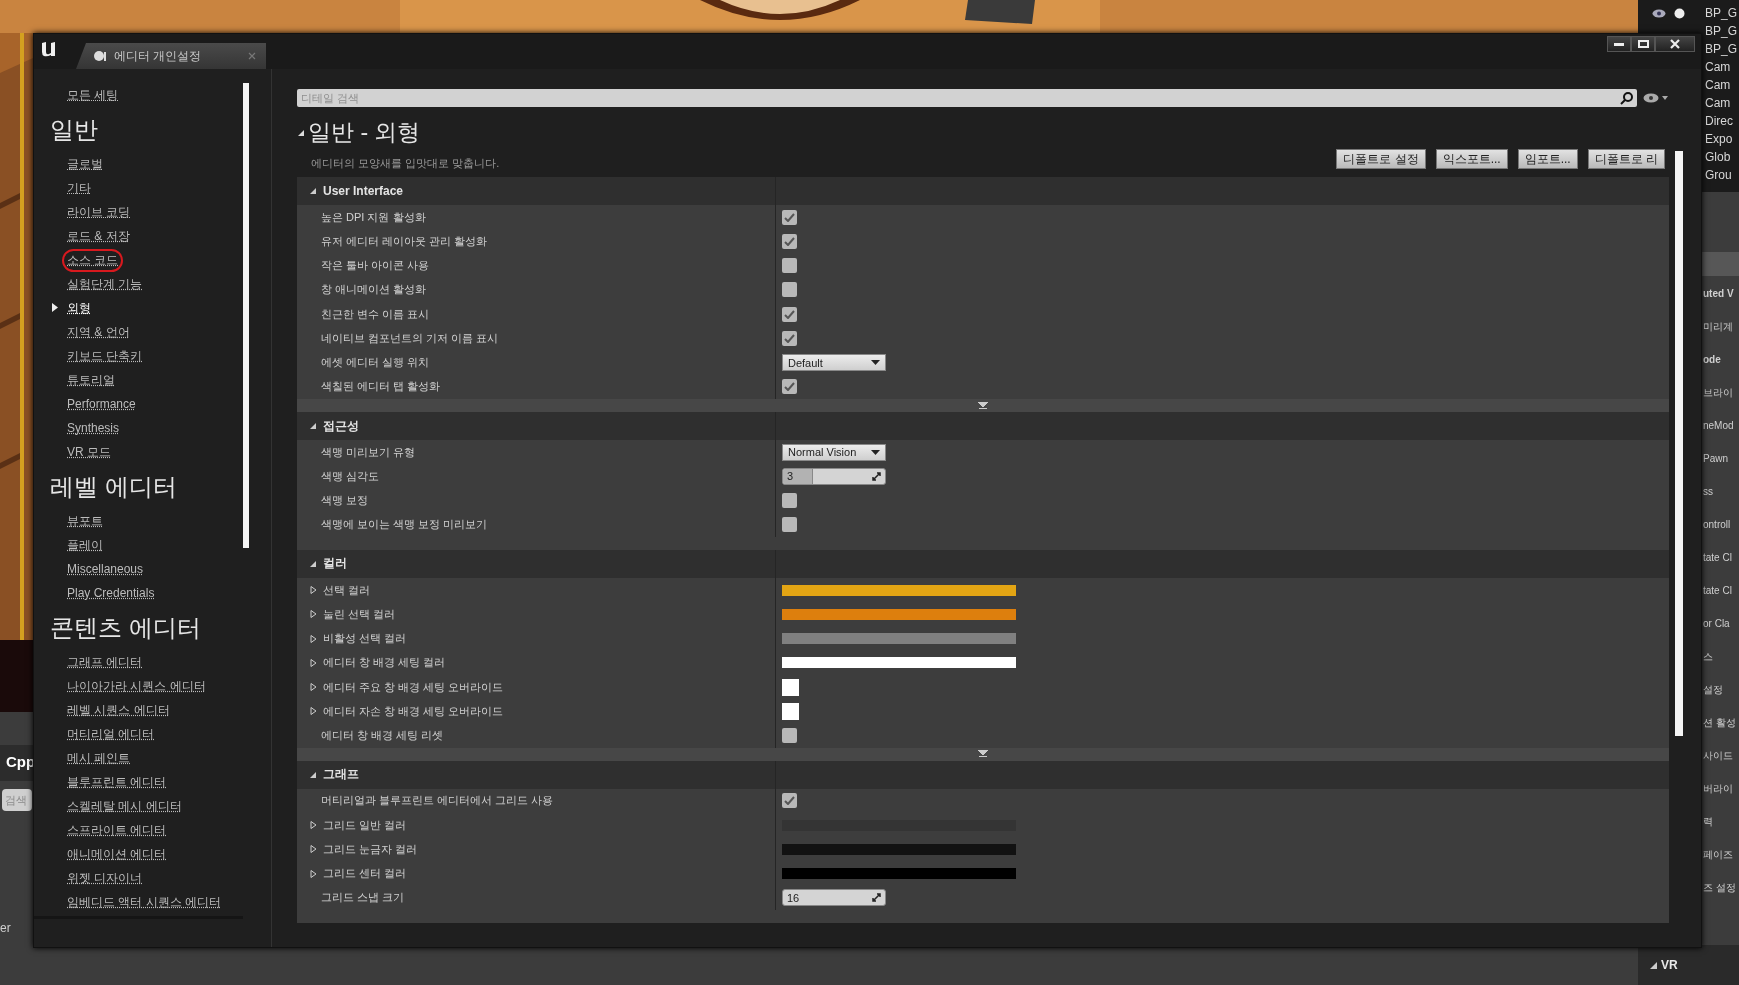 The width and height of the screenshot is (1739, 985). What do you see at coordinates (335, 564) in the screenshot?
I see `section-title: 컬러` at bounding box center [335, 564].